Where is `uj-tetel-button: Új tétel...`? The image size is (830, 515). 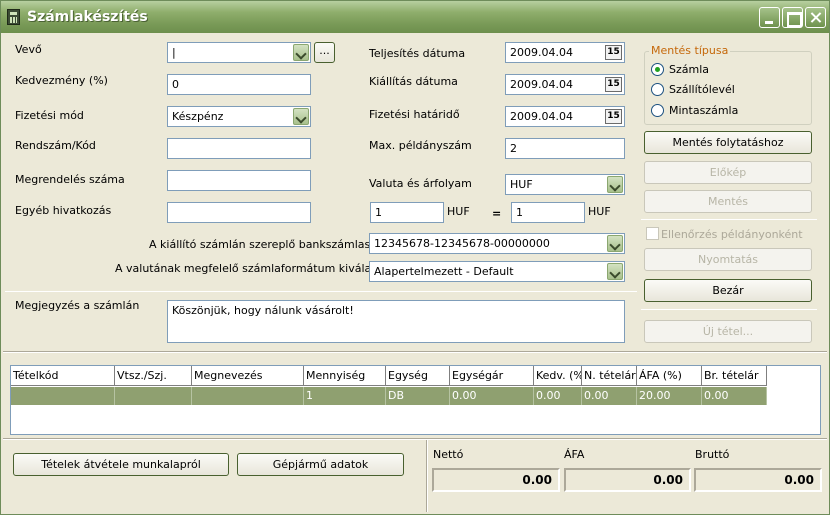 uj-tetel-button: Új tétel... is located at coordinates (728, 331).